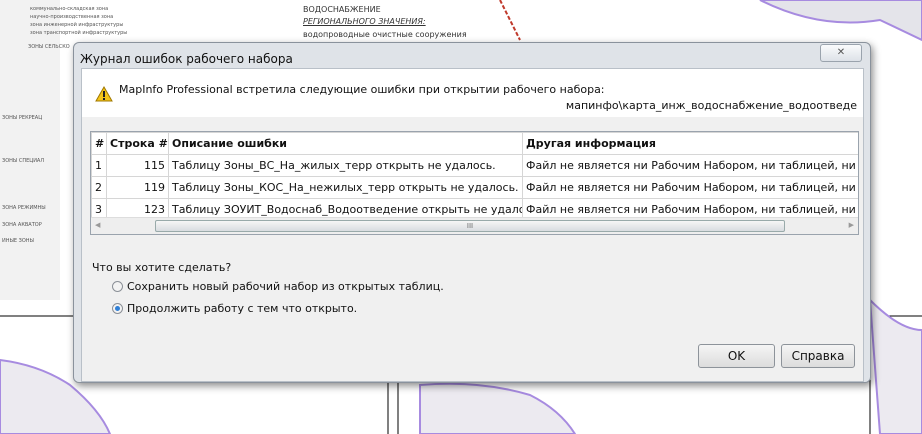  Describe the element at coordinates (69, 9) in the screenshot. I see `legend-item: коммунально-складская зона` at that location.